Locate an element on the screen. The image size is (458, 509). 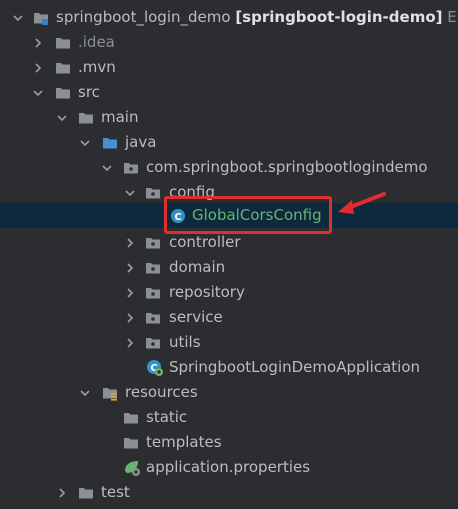
root-module: [springboot-login-demo] is located at coordinates (339, 17).